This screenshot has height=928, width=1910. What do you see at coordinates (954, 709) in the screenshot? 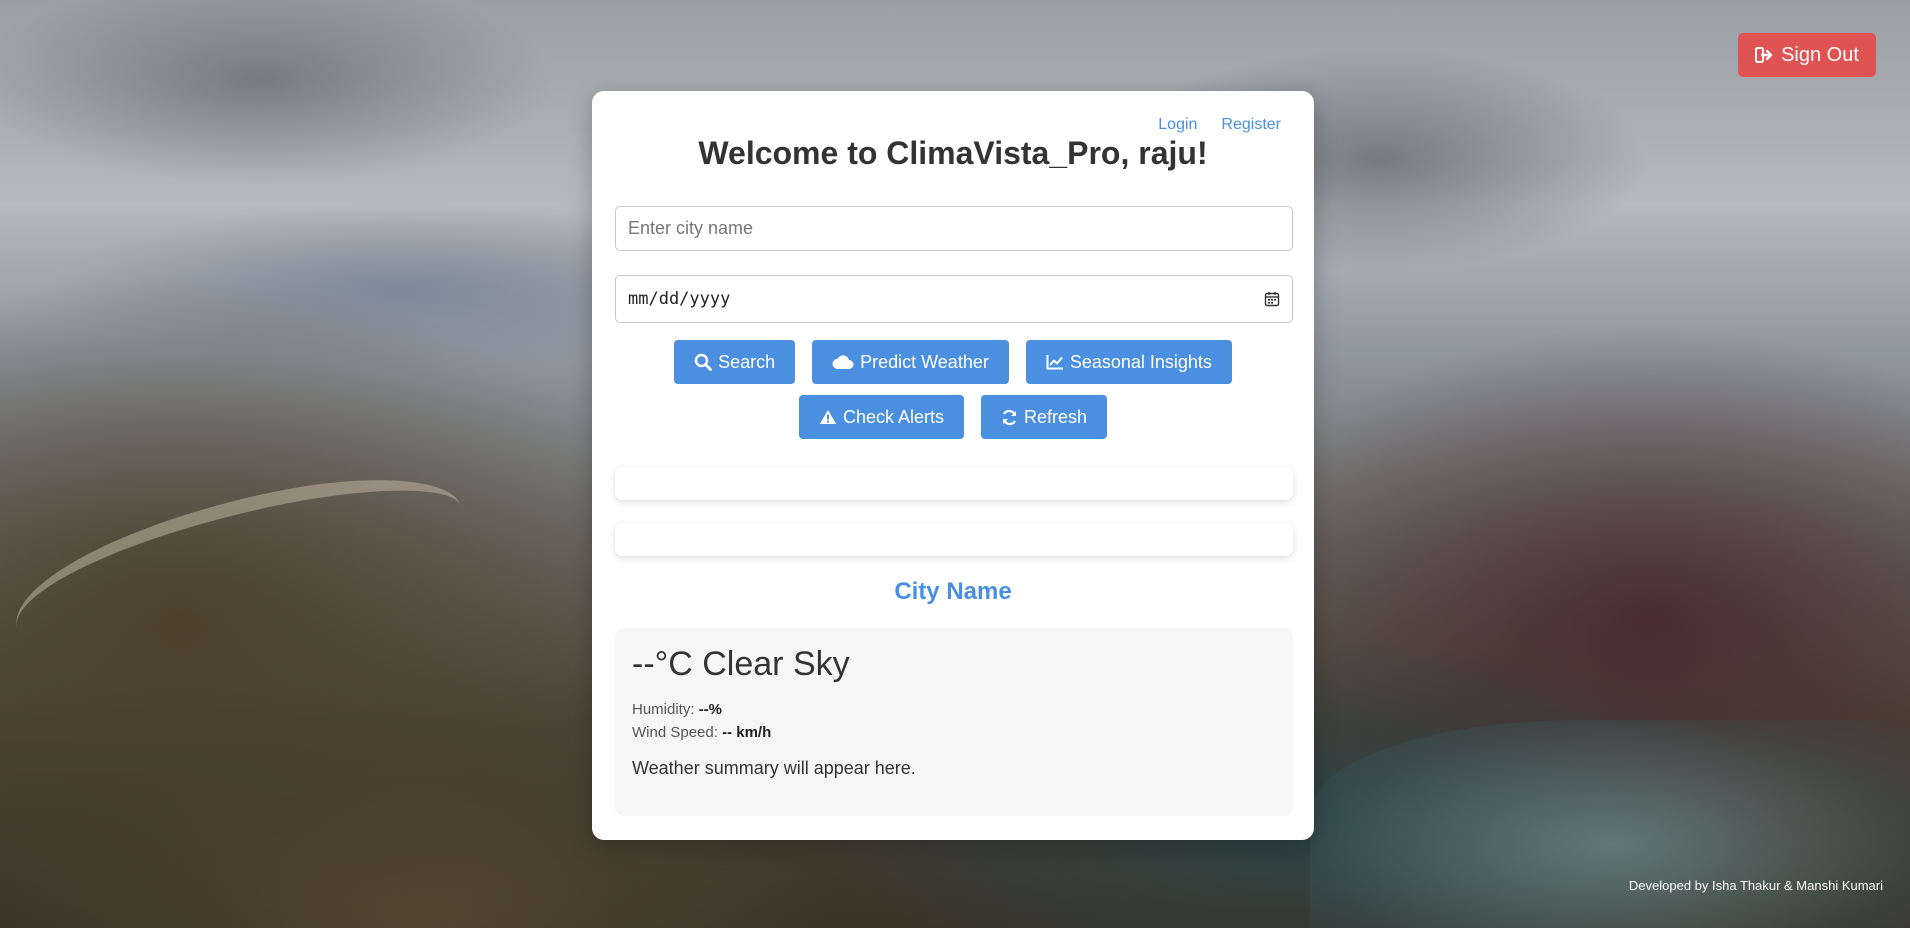
I see `humidity-line: Humidity: --%` at bounding box center [954, 709].